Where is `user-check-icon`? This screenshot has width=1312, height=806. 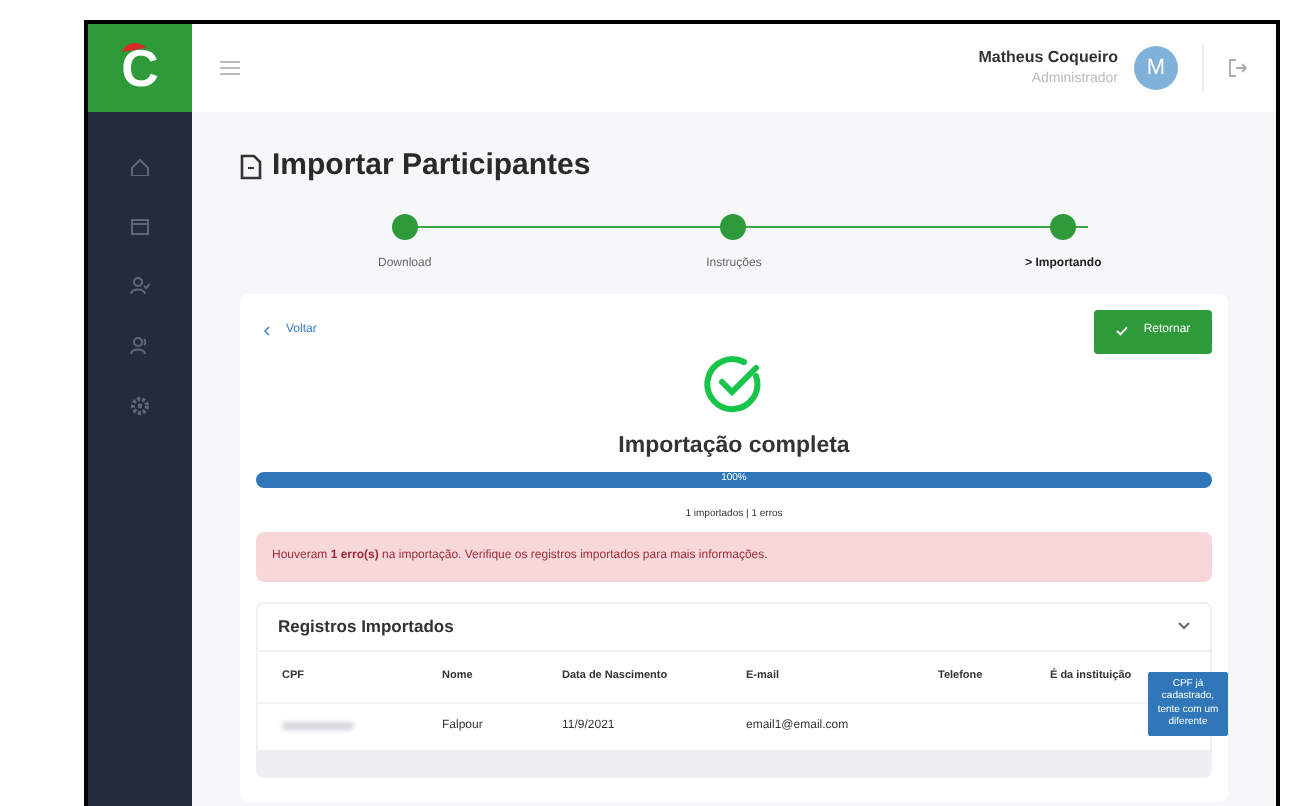 user-check-icon is located at coordinates (140, 286).